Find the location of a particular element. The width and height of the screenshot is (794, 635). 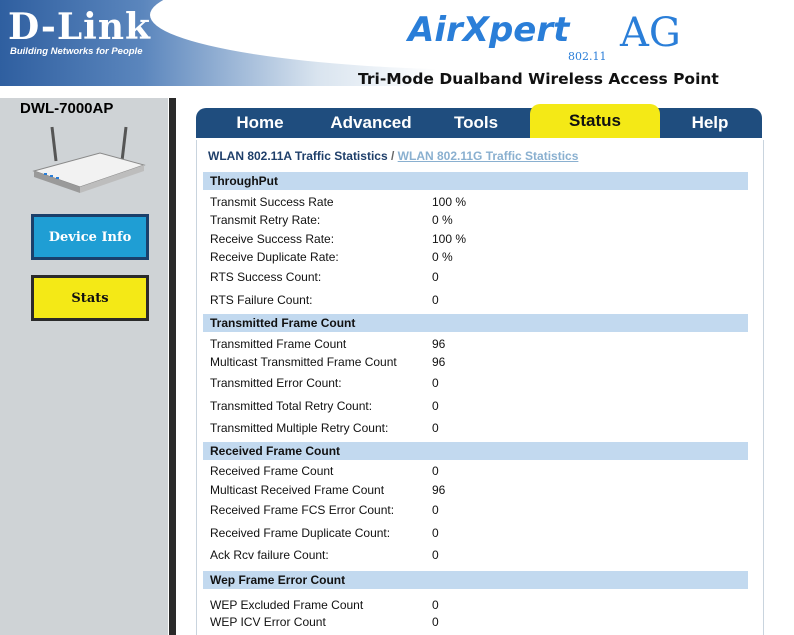

breadcrumb-link-80211g: WLAN 802.11G Traffic Statistics is located at coordinates (488, 156).